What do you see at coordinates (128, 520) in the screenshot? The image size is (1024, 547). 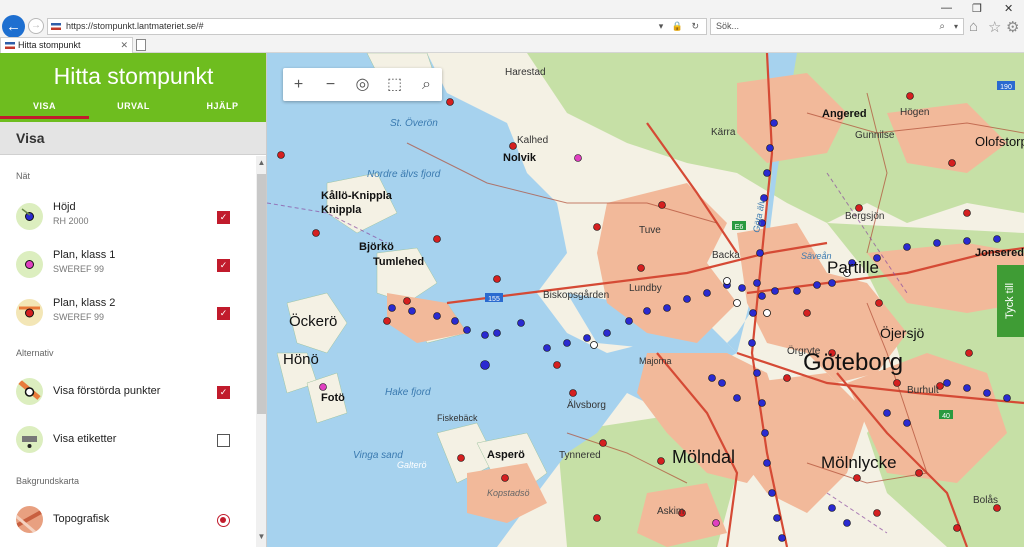 I see `basemap-topografisk: Topografisk` at bounding box center [128, 520].